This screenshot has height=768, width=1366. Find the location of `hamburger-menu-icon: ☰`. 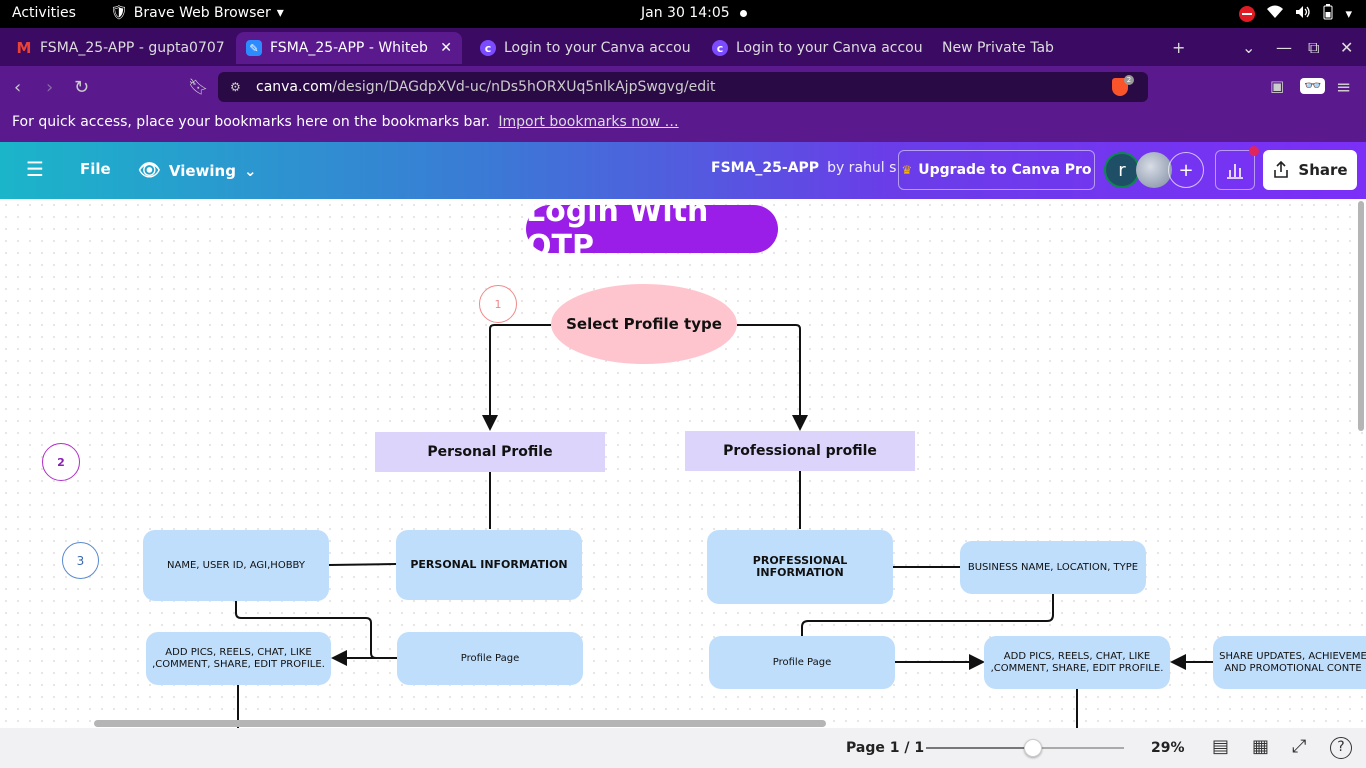

hamburger-menu-icon: ☰ is located at coordinates (35, 169).